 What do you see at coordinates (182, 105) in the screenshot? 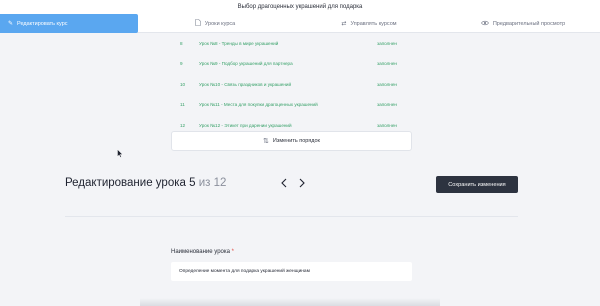
I see `lesson-number: 11` at bounding box center [182, 105].